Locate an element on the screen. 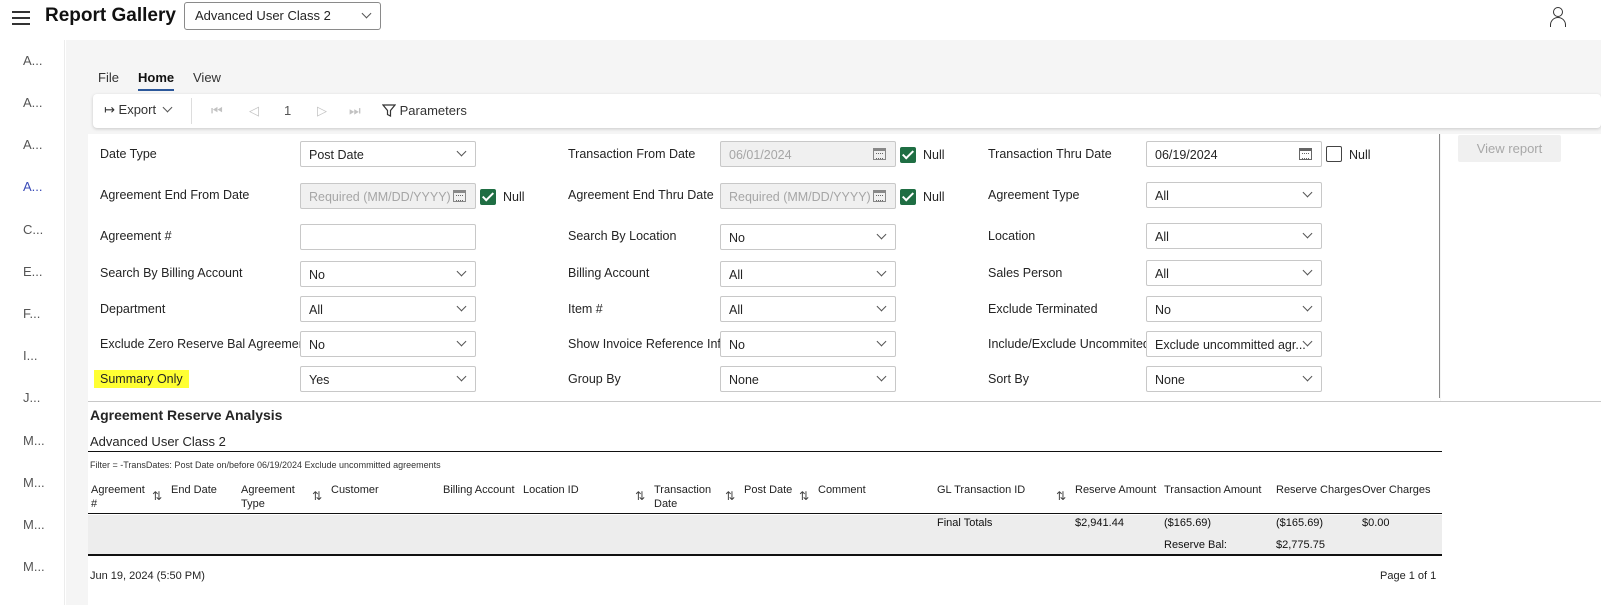  show-invoice-ref-label: Show Invoice Reference Info is located at coordinates (648, 344).